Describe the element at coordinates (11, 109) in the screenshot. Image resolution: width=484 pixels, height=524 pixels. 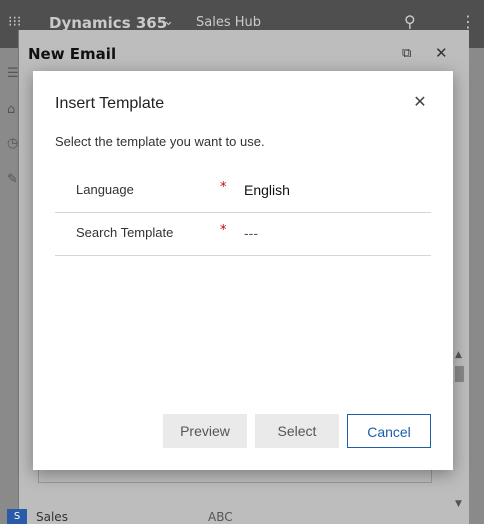
I see `home-icon: ⌂` at that location.